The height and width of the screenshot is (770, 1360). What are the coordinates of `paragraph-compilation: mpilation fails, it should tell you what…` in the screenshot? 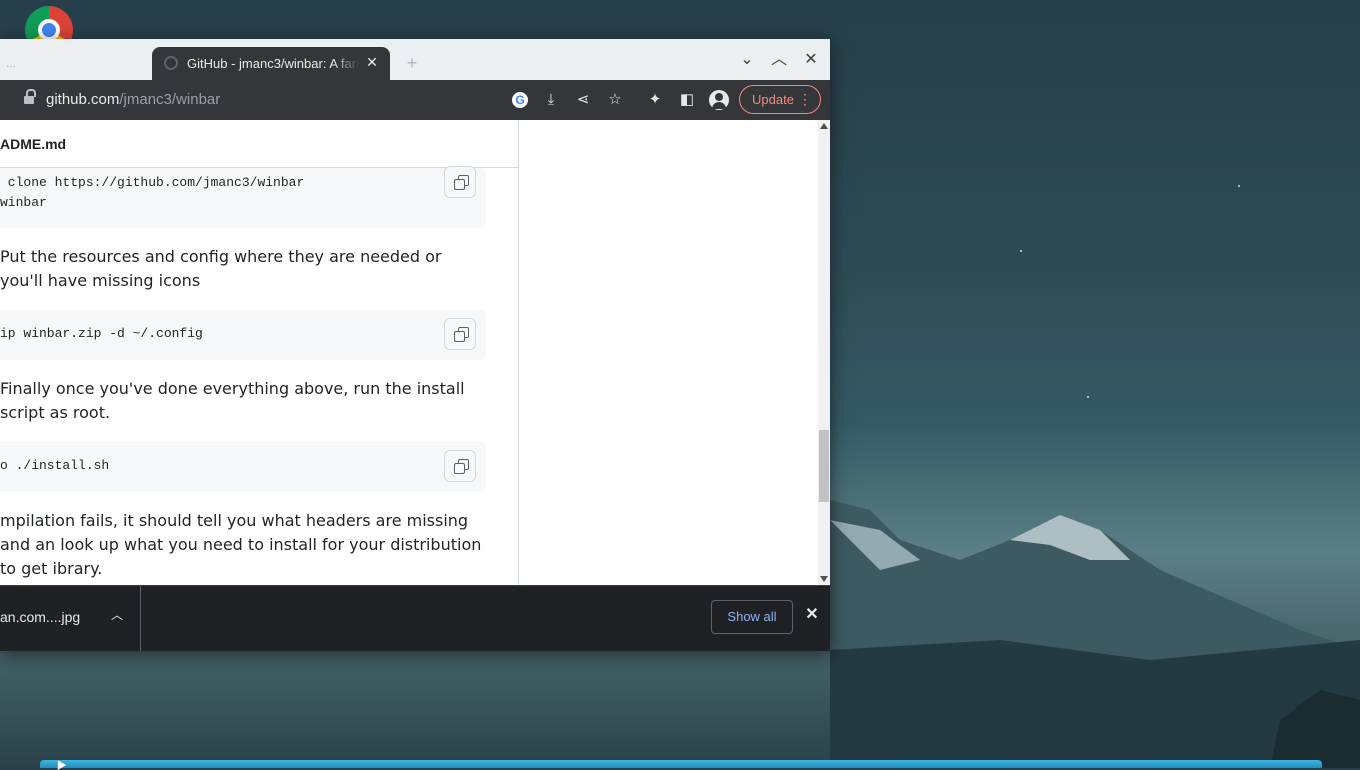 It's located at (241, 544).